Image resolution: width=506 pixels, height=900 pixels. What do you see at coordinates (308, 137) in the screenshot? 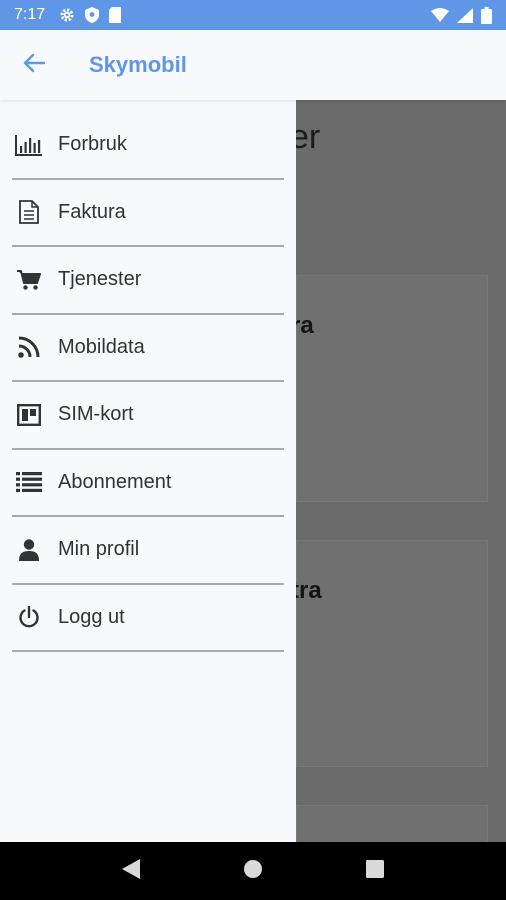
I see `background-page-title: er` at bounding box center [308, 137].